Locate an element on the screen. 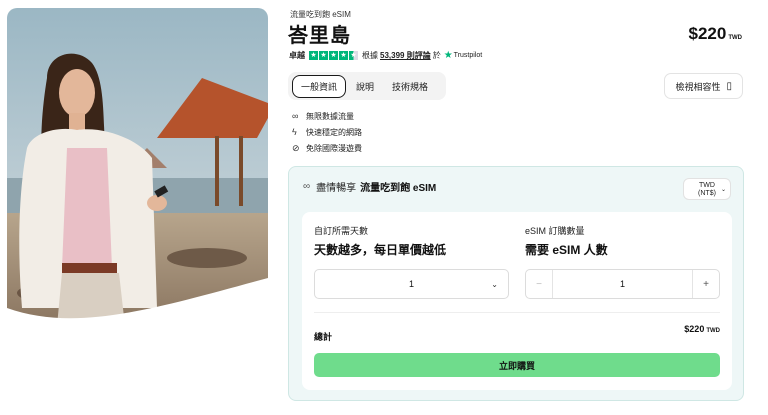 This screenshot has width=768, height=415. price: $220 TWD is located at coordinates (716, 34).